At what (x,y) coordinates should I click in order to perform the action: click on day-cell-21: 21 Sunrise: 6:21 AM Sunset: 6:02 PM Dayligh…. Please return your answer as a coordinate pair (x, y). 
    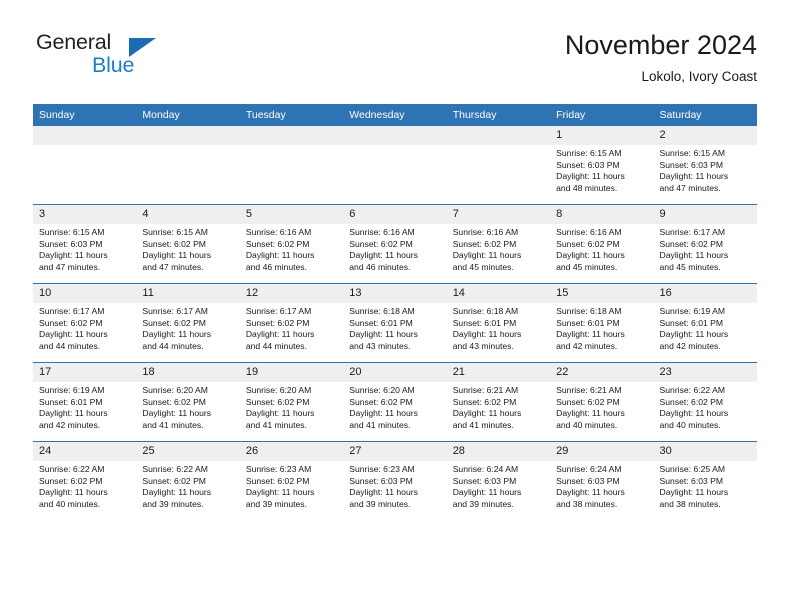
    Looking at the image, I should click on (498, 402).